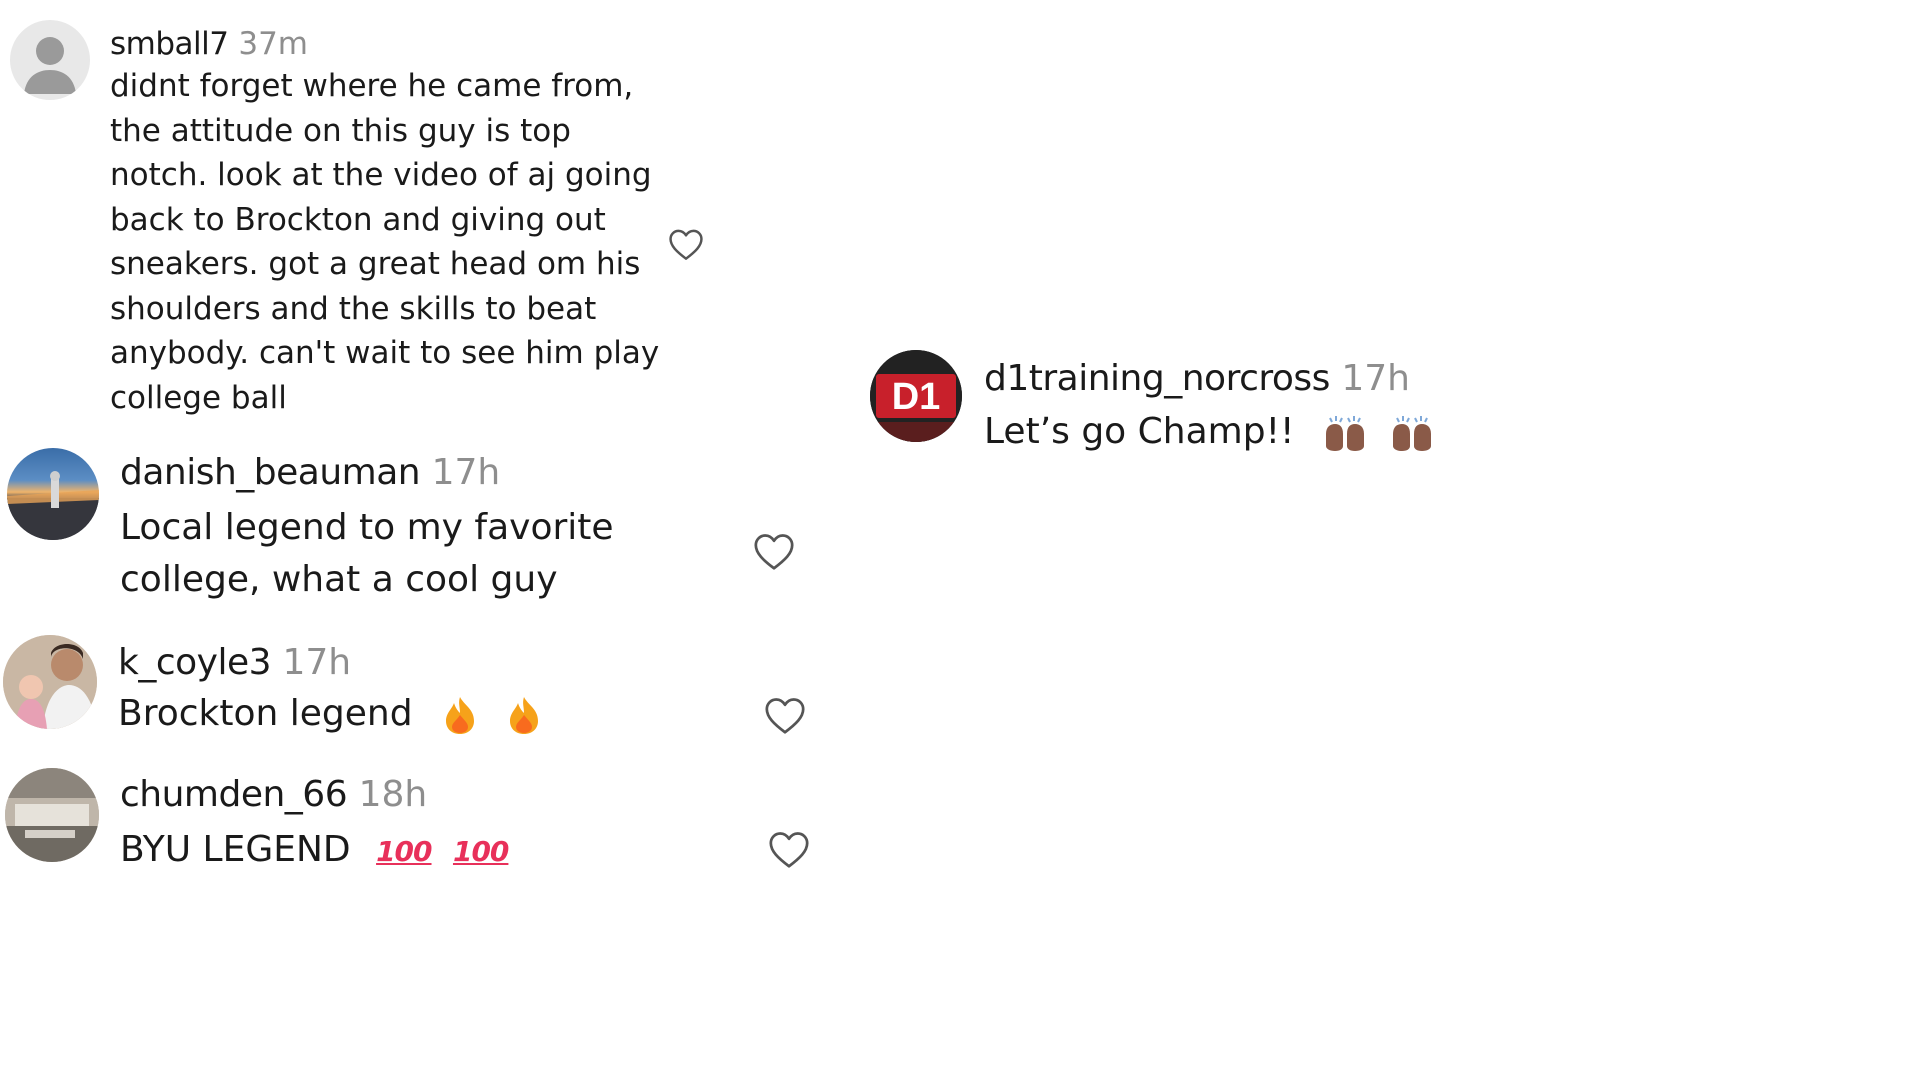 This screenshot has height=1080, width=1920. I want to click on comment-header: d1training_norcross 17h, so click(1197, 379).